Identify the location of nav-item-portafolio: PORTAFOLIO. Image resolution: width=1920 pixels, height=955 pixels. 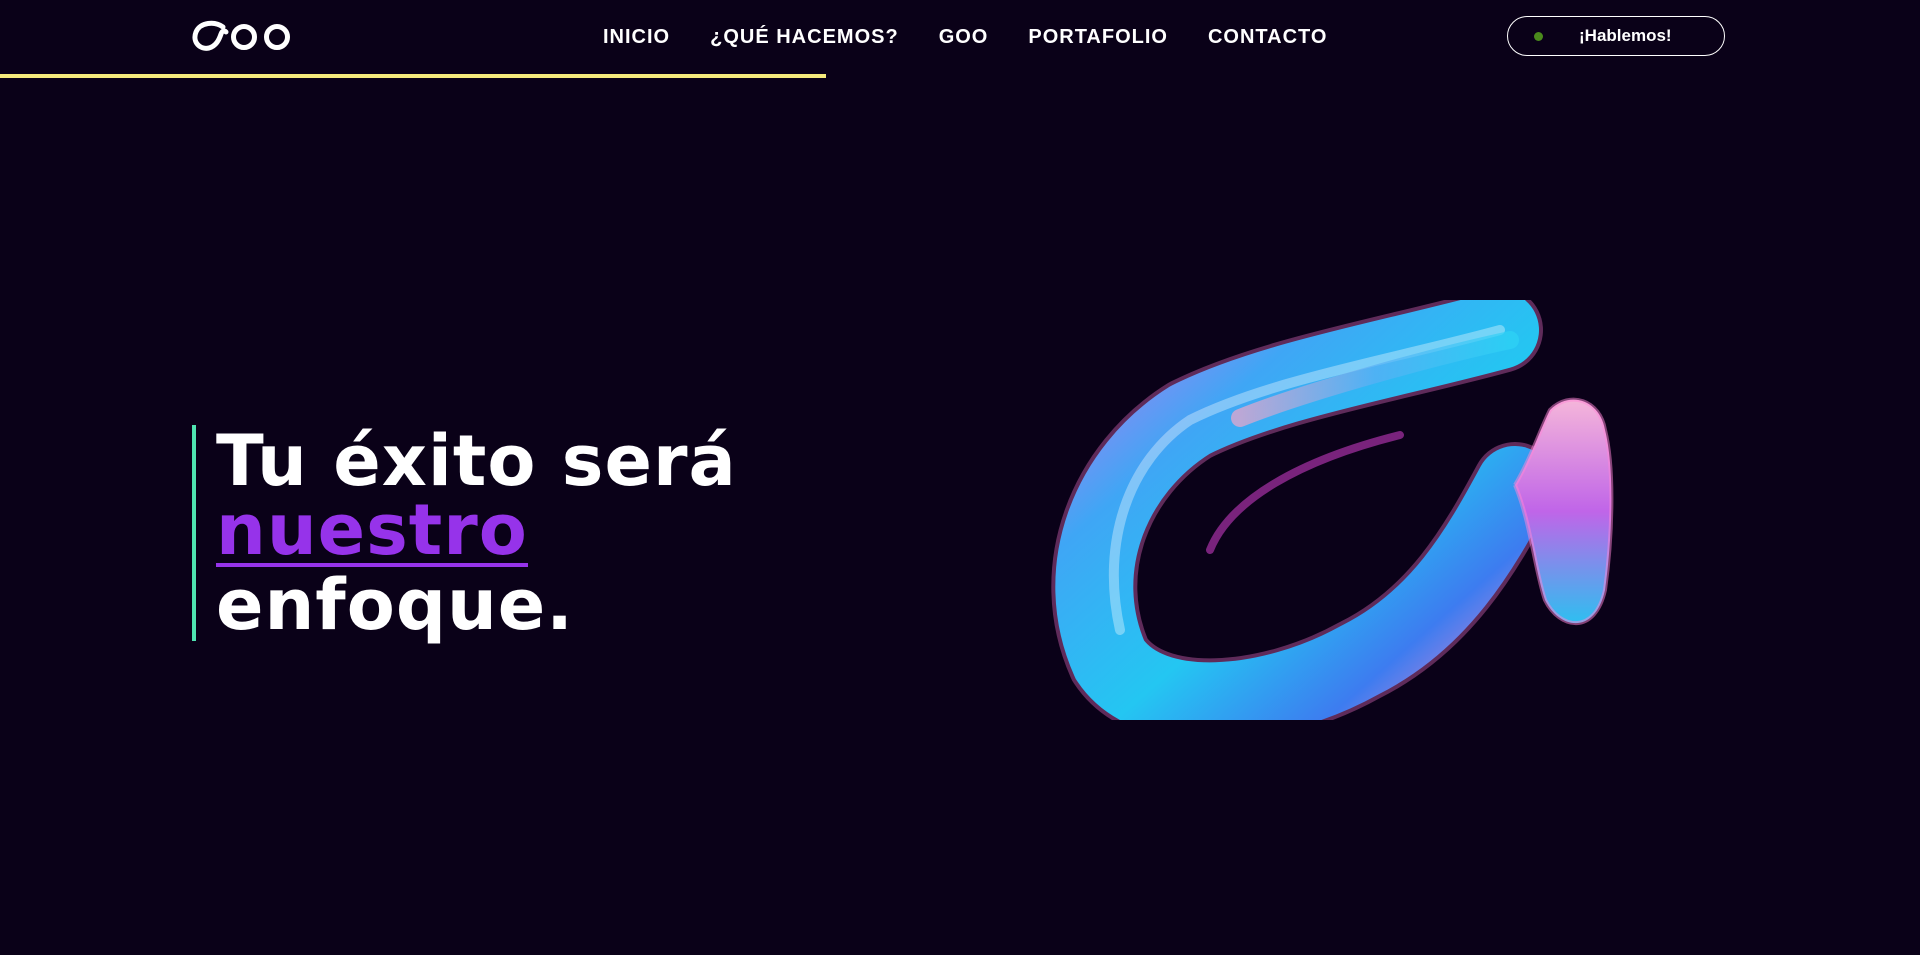
(1098, 37).